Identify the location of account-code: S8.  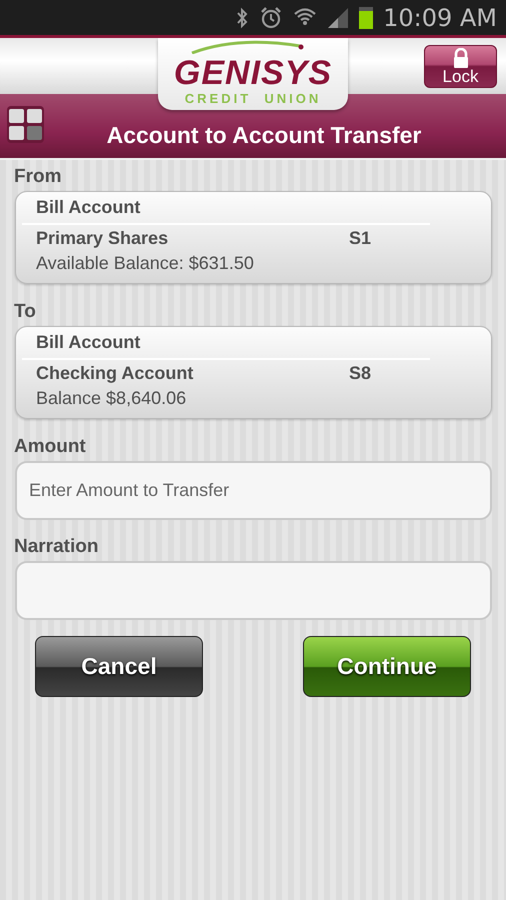
(360, 373).